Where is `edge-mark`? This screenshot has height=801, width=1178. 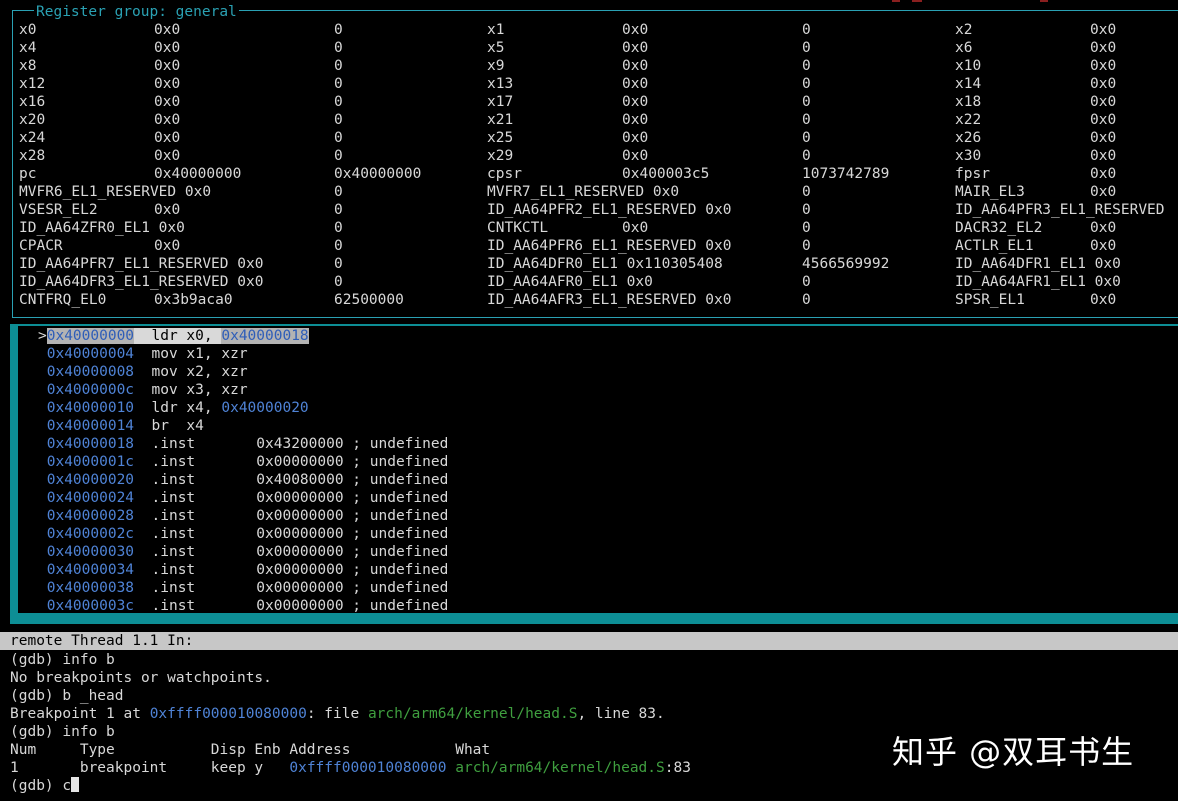
edge-mark is located at coordinates (917, 1).